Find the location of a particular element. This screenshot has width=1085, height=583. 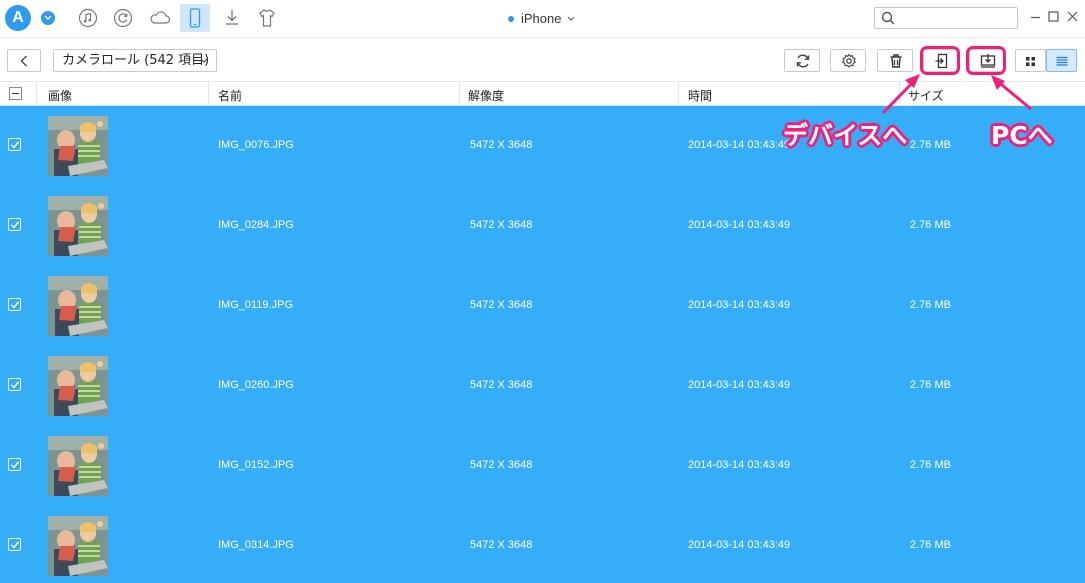

header-time: 時間 is located at coordinates (700, 95).